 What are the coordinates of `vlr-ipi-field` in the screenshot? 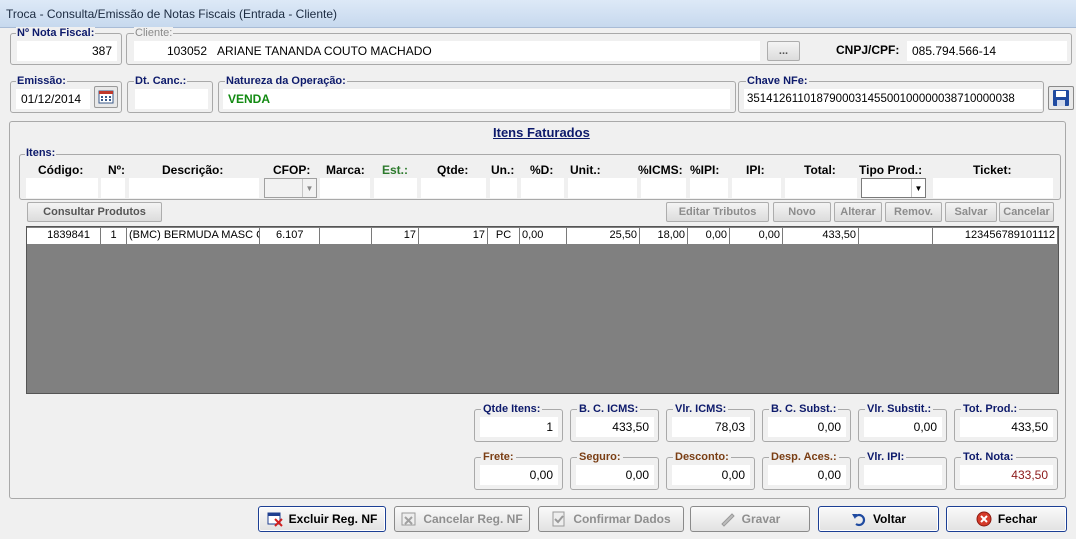 It's located at (903, 475).